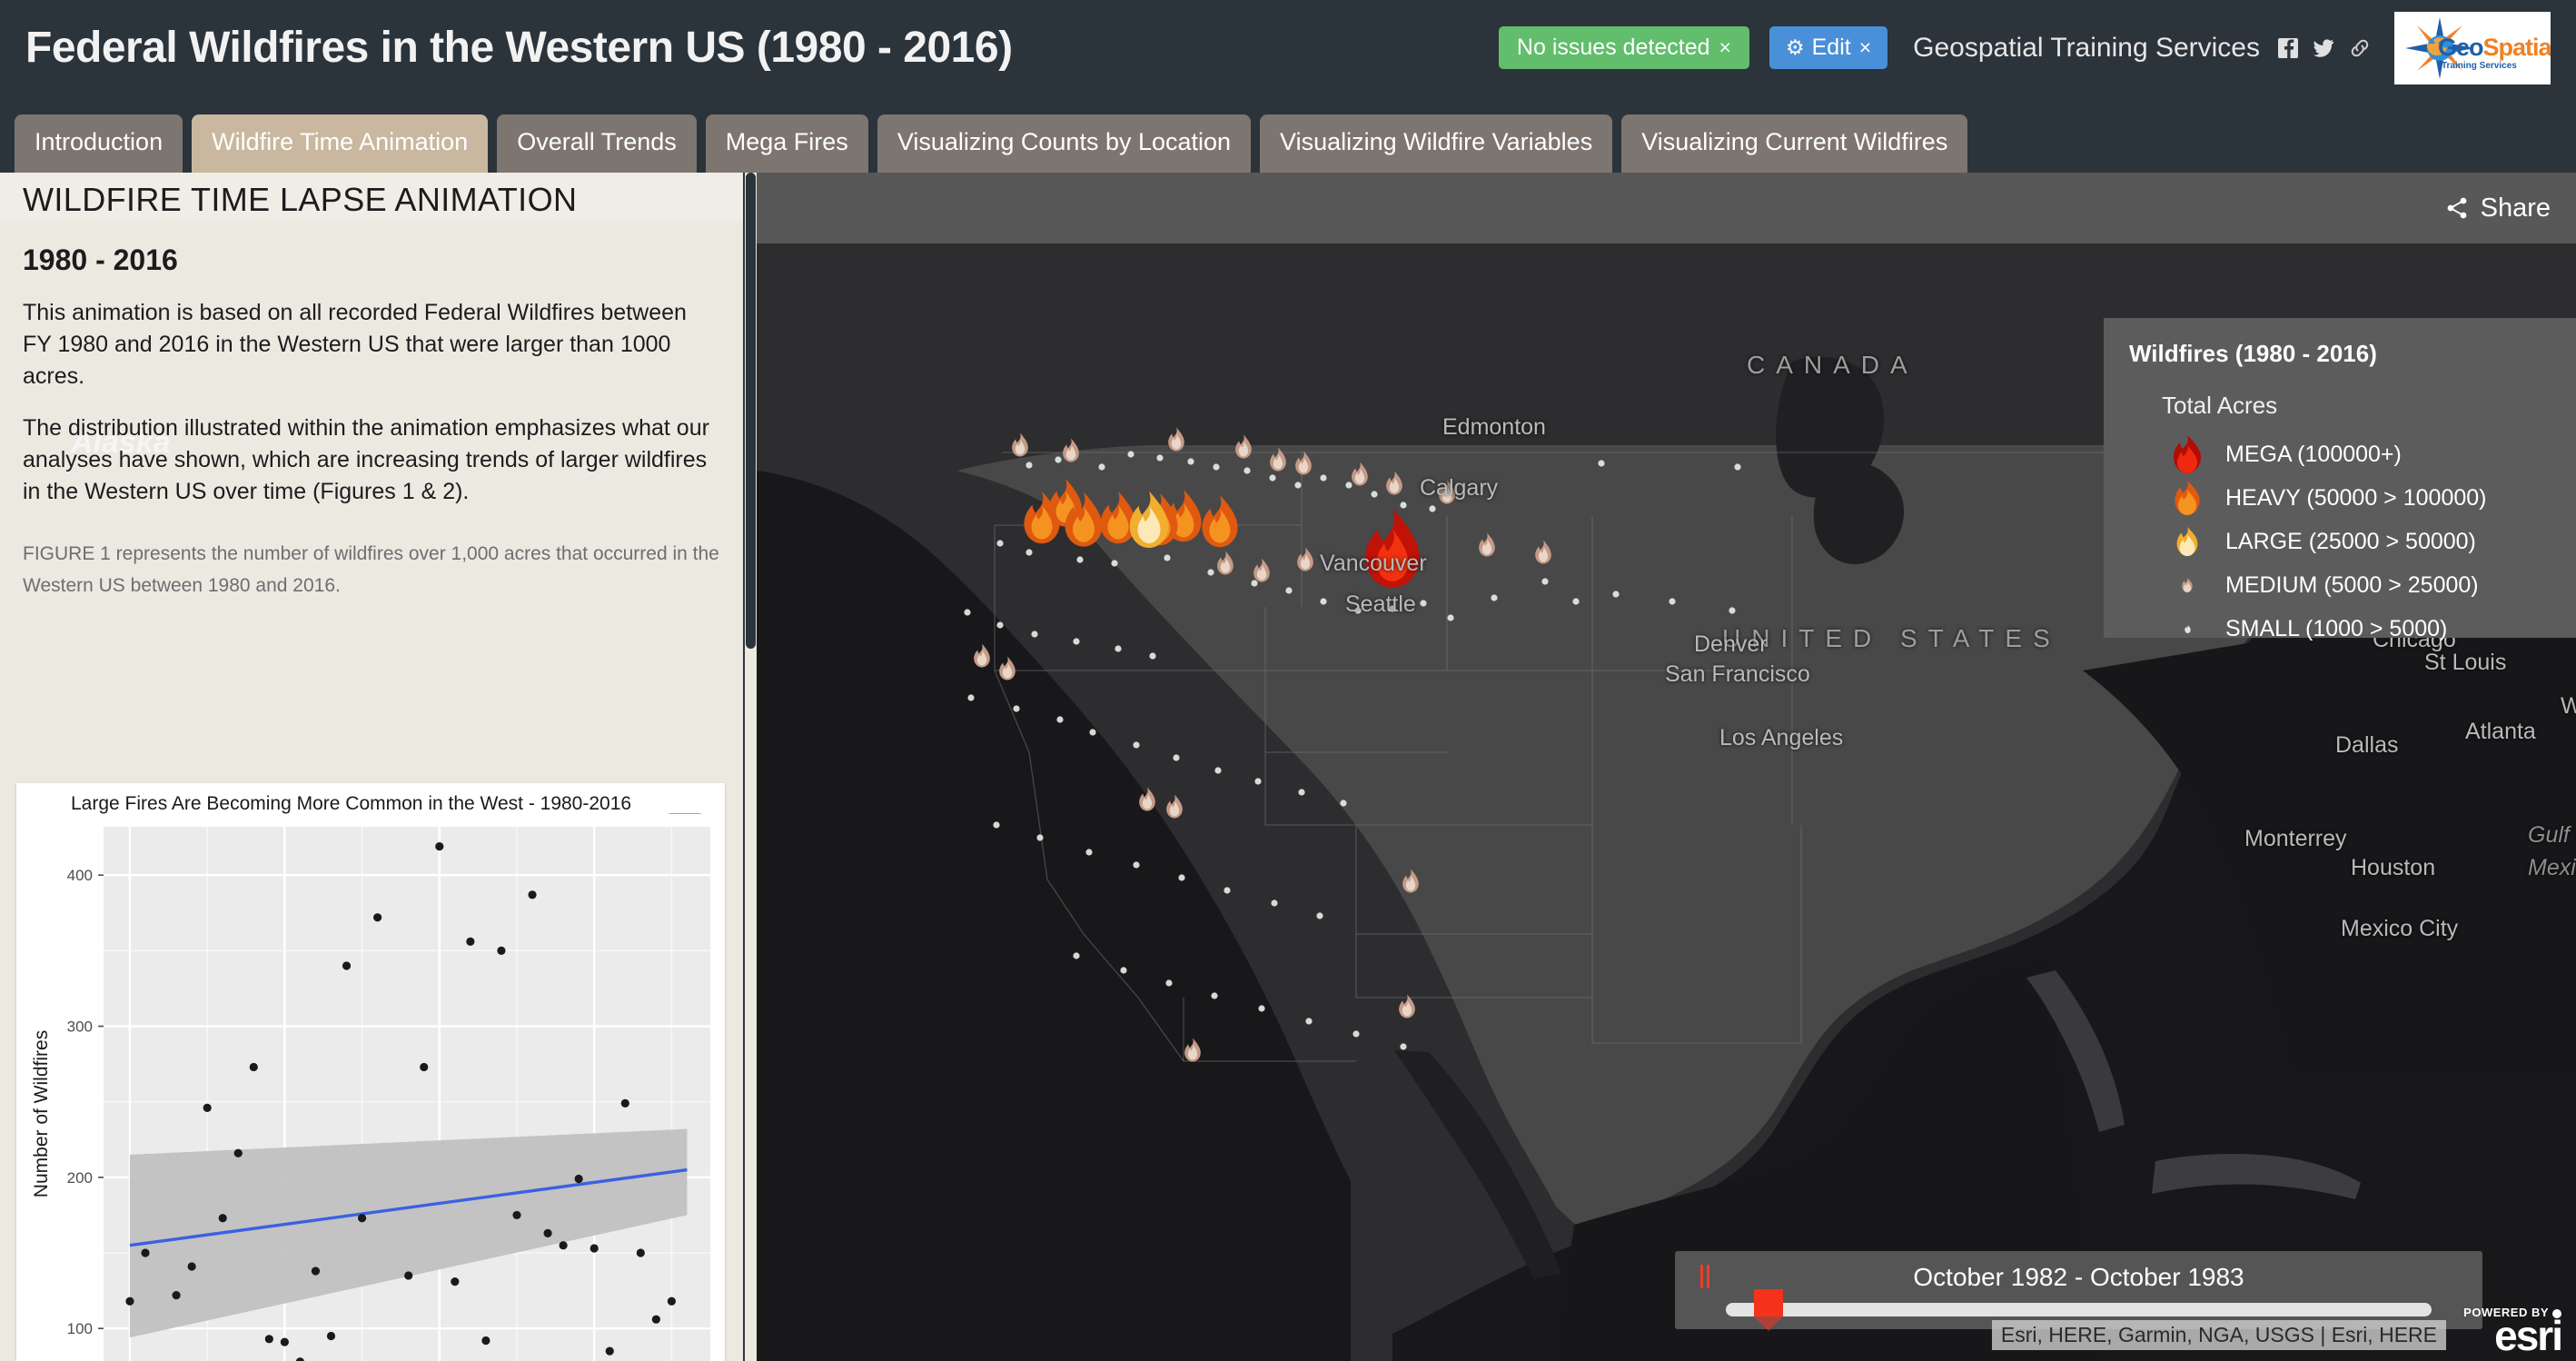  What do you see at coordinates (2479, 65) in the screenshot?
I see `brand-logo-tagline: Training Services` at bounding box center [2479, 65].